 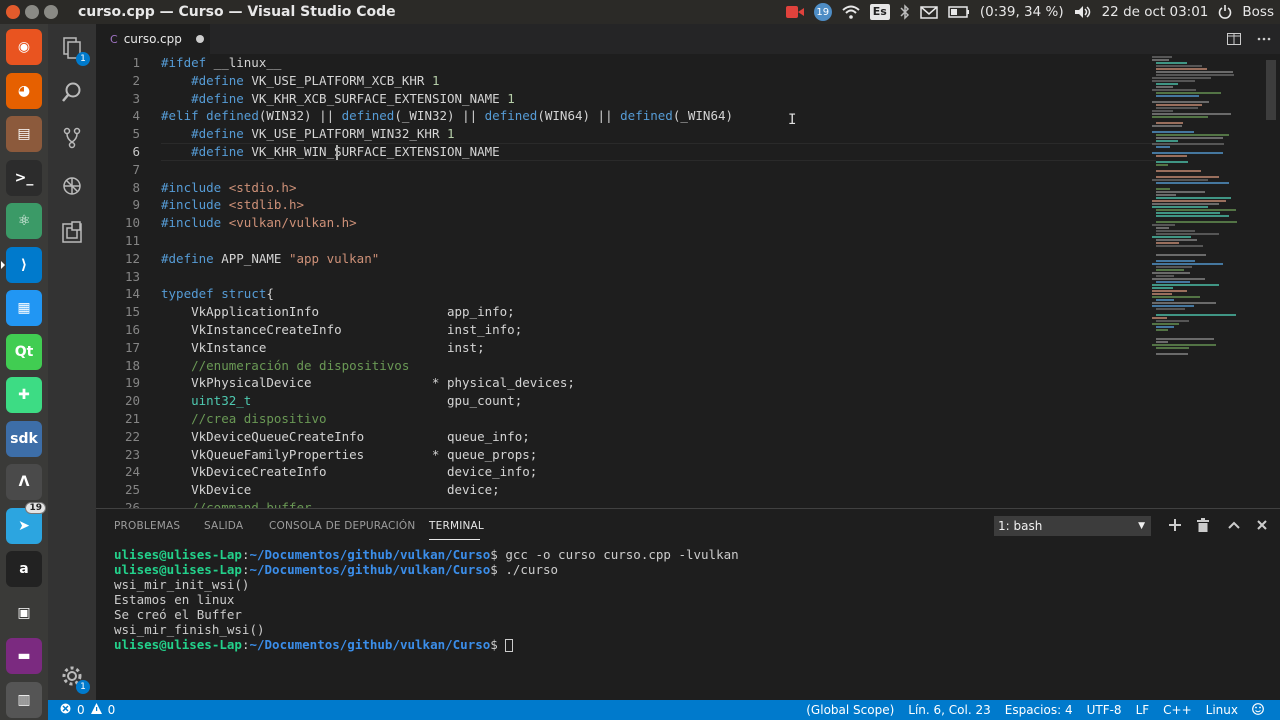 What do you see at coordinates (24, 351) in the screenshot?
I see `qt-creator-icon: Qt` at bounding box center [24, 351].